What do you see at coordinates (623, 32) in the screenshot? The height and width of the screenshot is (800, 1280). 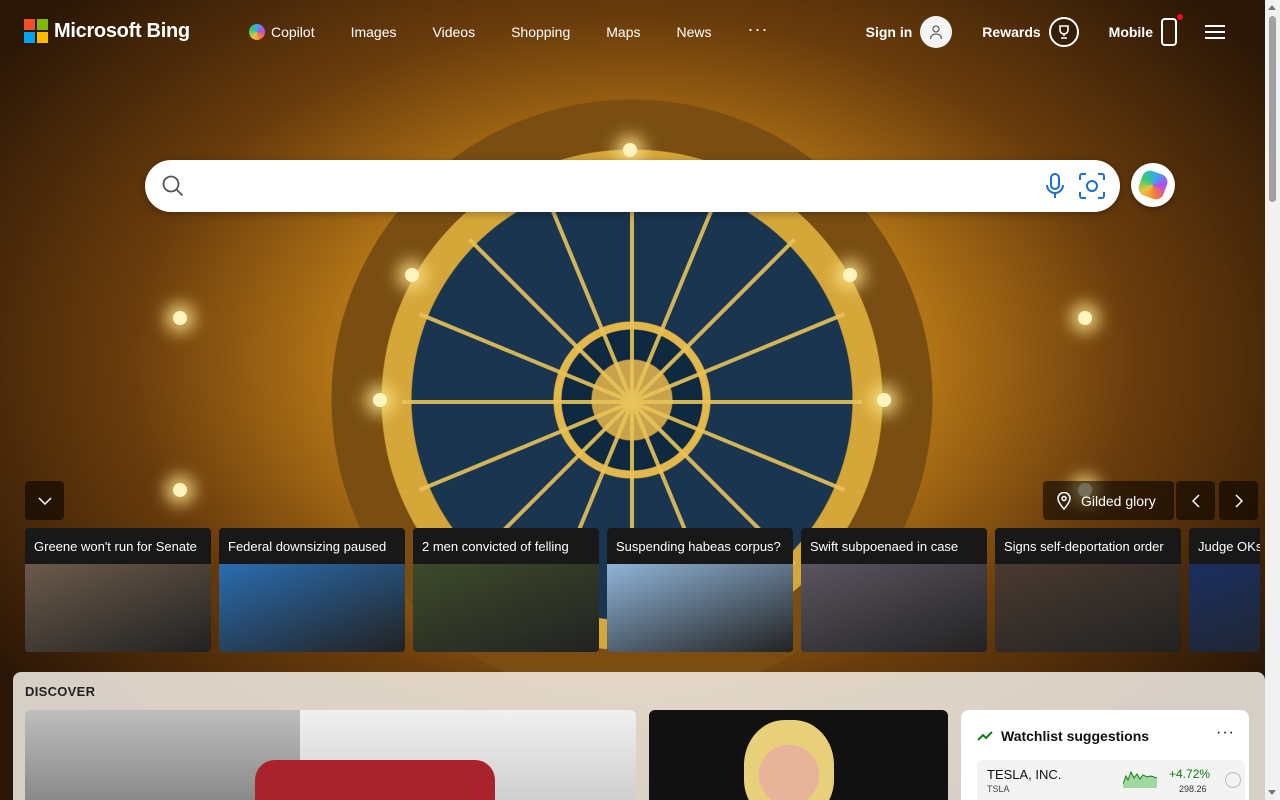 I see `nav-maps: Maps` at bounding box center [623, 32].